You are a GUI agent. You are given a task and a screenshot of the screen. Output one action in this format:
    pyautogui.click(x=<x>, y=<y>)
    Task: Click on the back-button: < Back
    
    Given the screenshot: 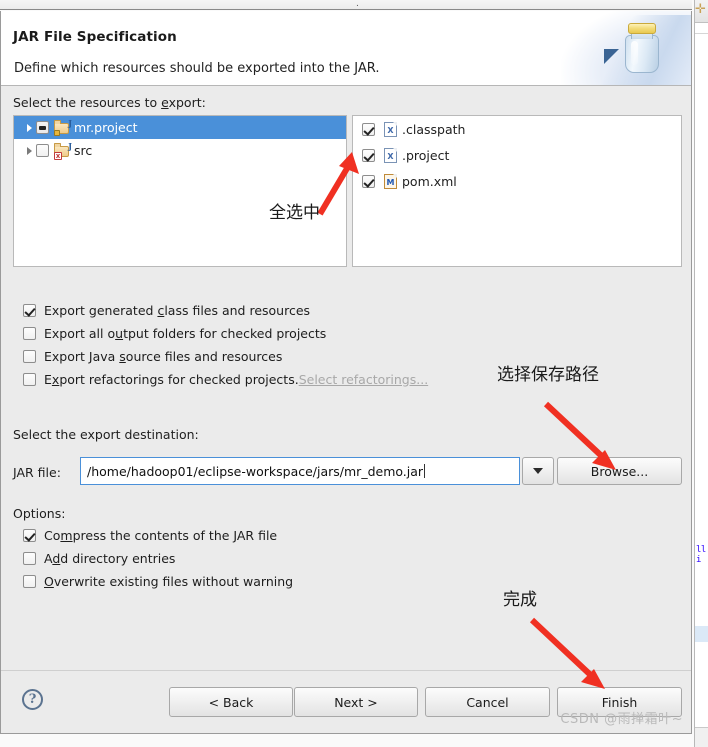 What is the action you would take?
    pyautogui.click(x=231, y=702)
    